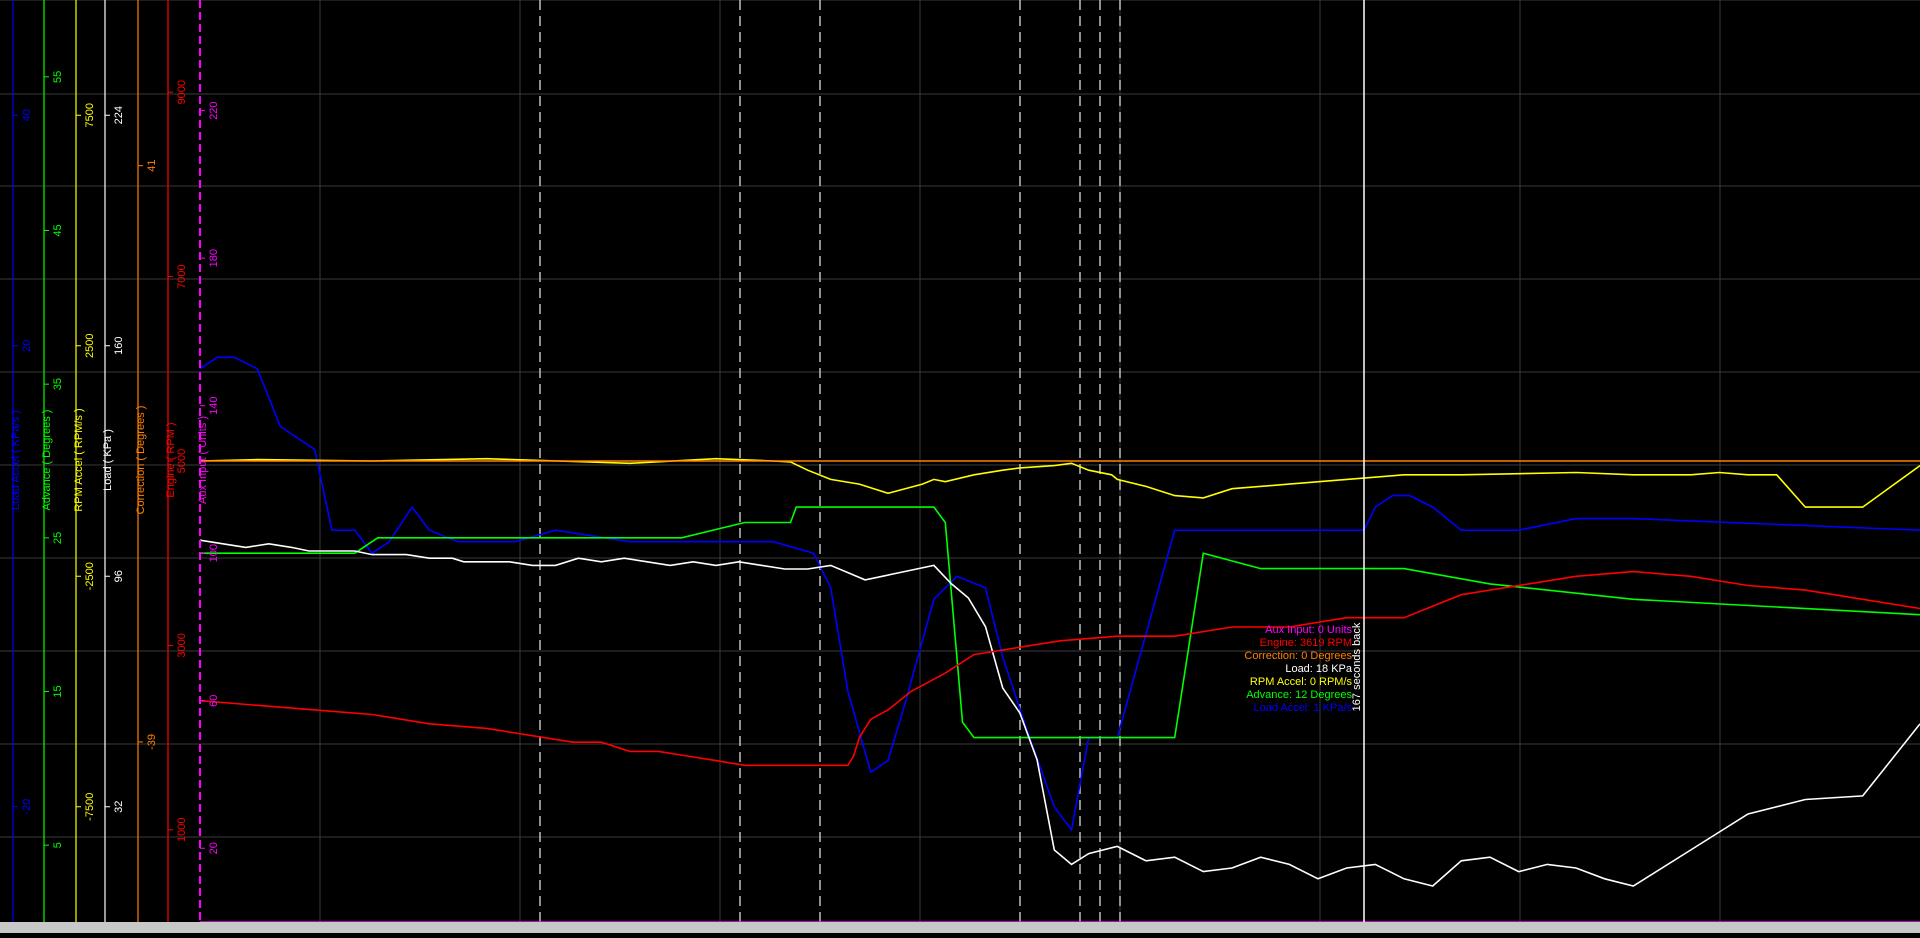  What do you see at coordinates (1301, 682) in the screenshot?
I see `readout-rpm-accel: RPM Accel: 0 RPM/s` at bounding box center [1301, 682].